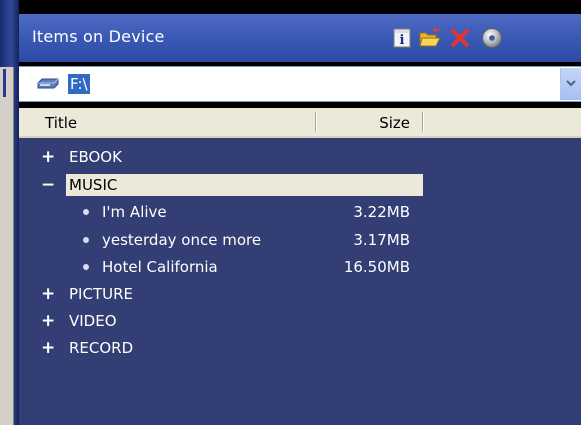  Describe the element at coordinates (300, 240) in the screenshot. I see `list-item: yesterday once more 3.17MB` at that location.